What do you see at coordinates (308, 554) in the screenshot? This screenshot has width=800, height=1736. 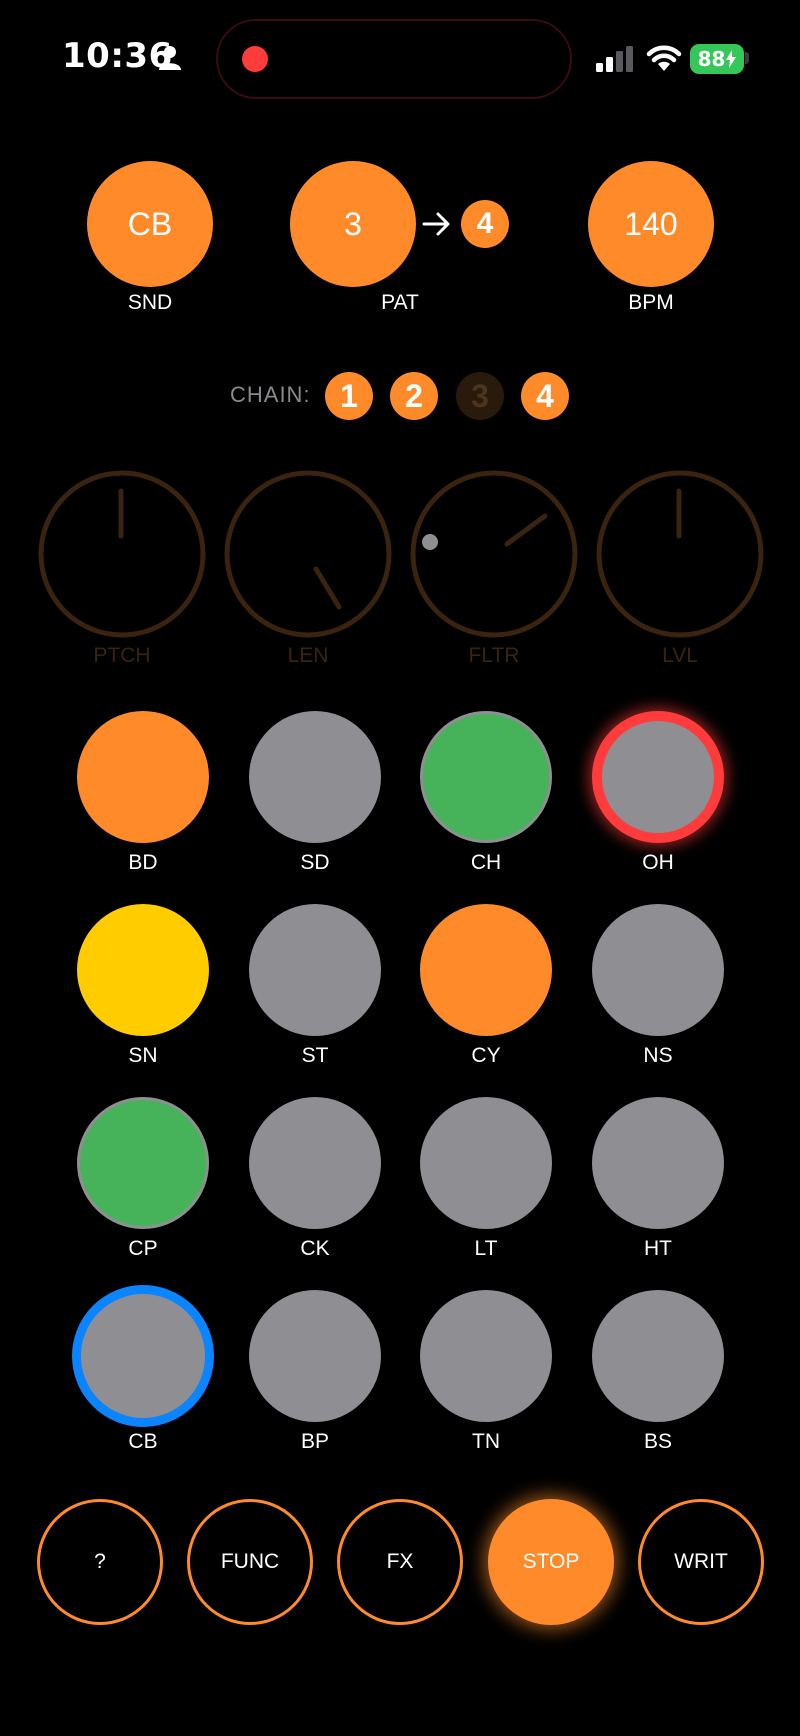 I see `length-knob` at bounding box center [308, 554].